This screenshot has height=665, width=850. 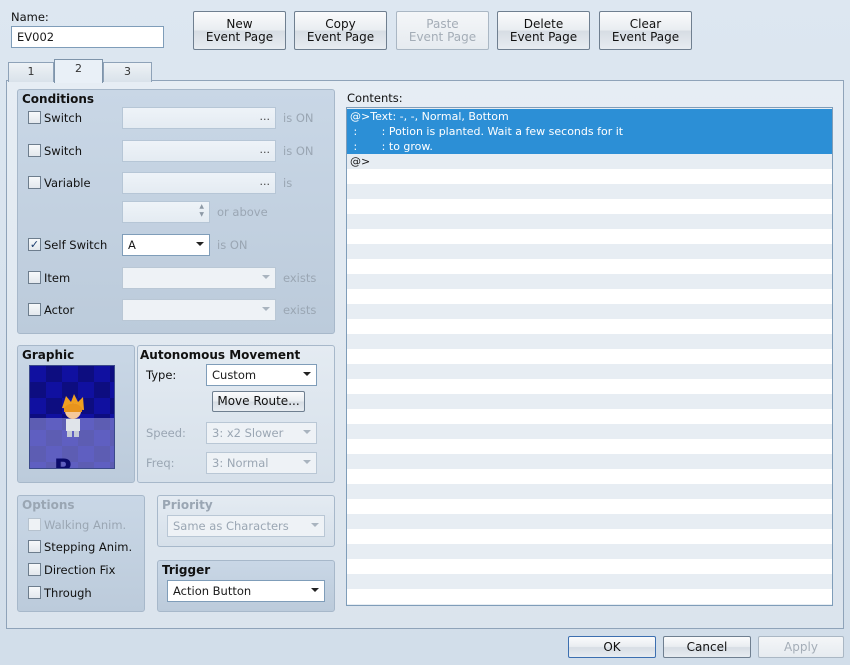 What do you see at coordinates (166, 245) in the screenshot?
I see `self-switch-select: A` at bounding box center [166, 245].